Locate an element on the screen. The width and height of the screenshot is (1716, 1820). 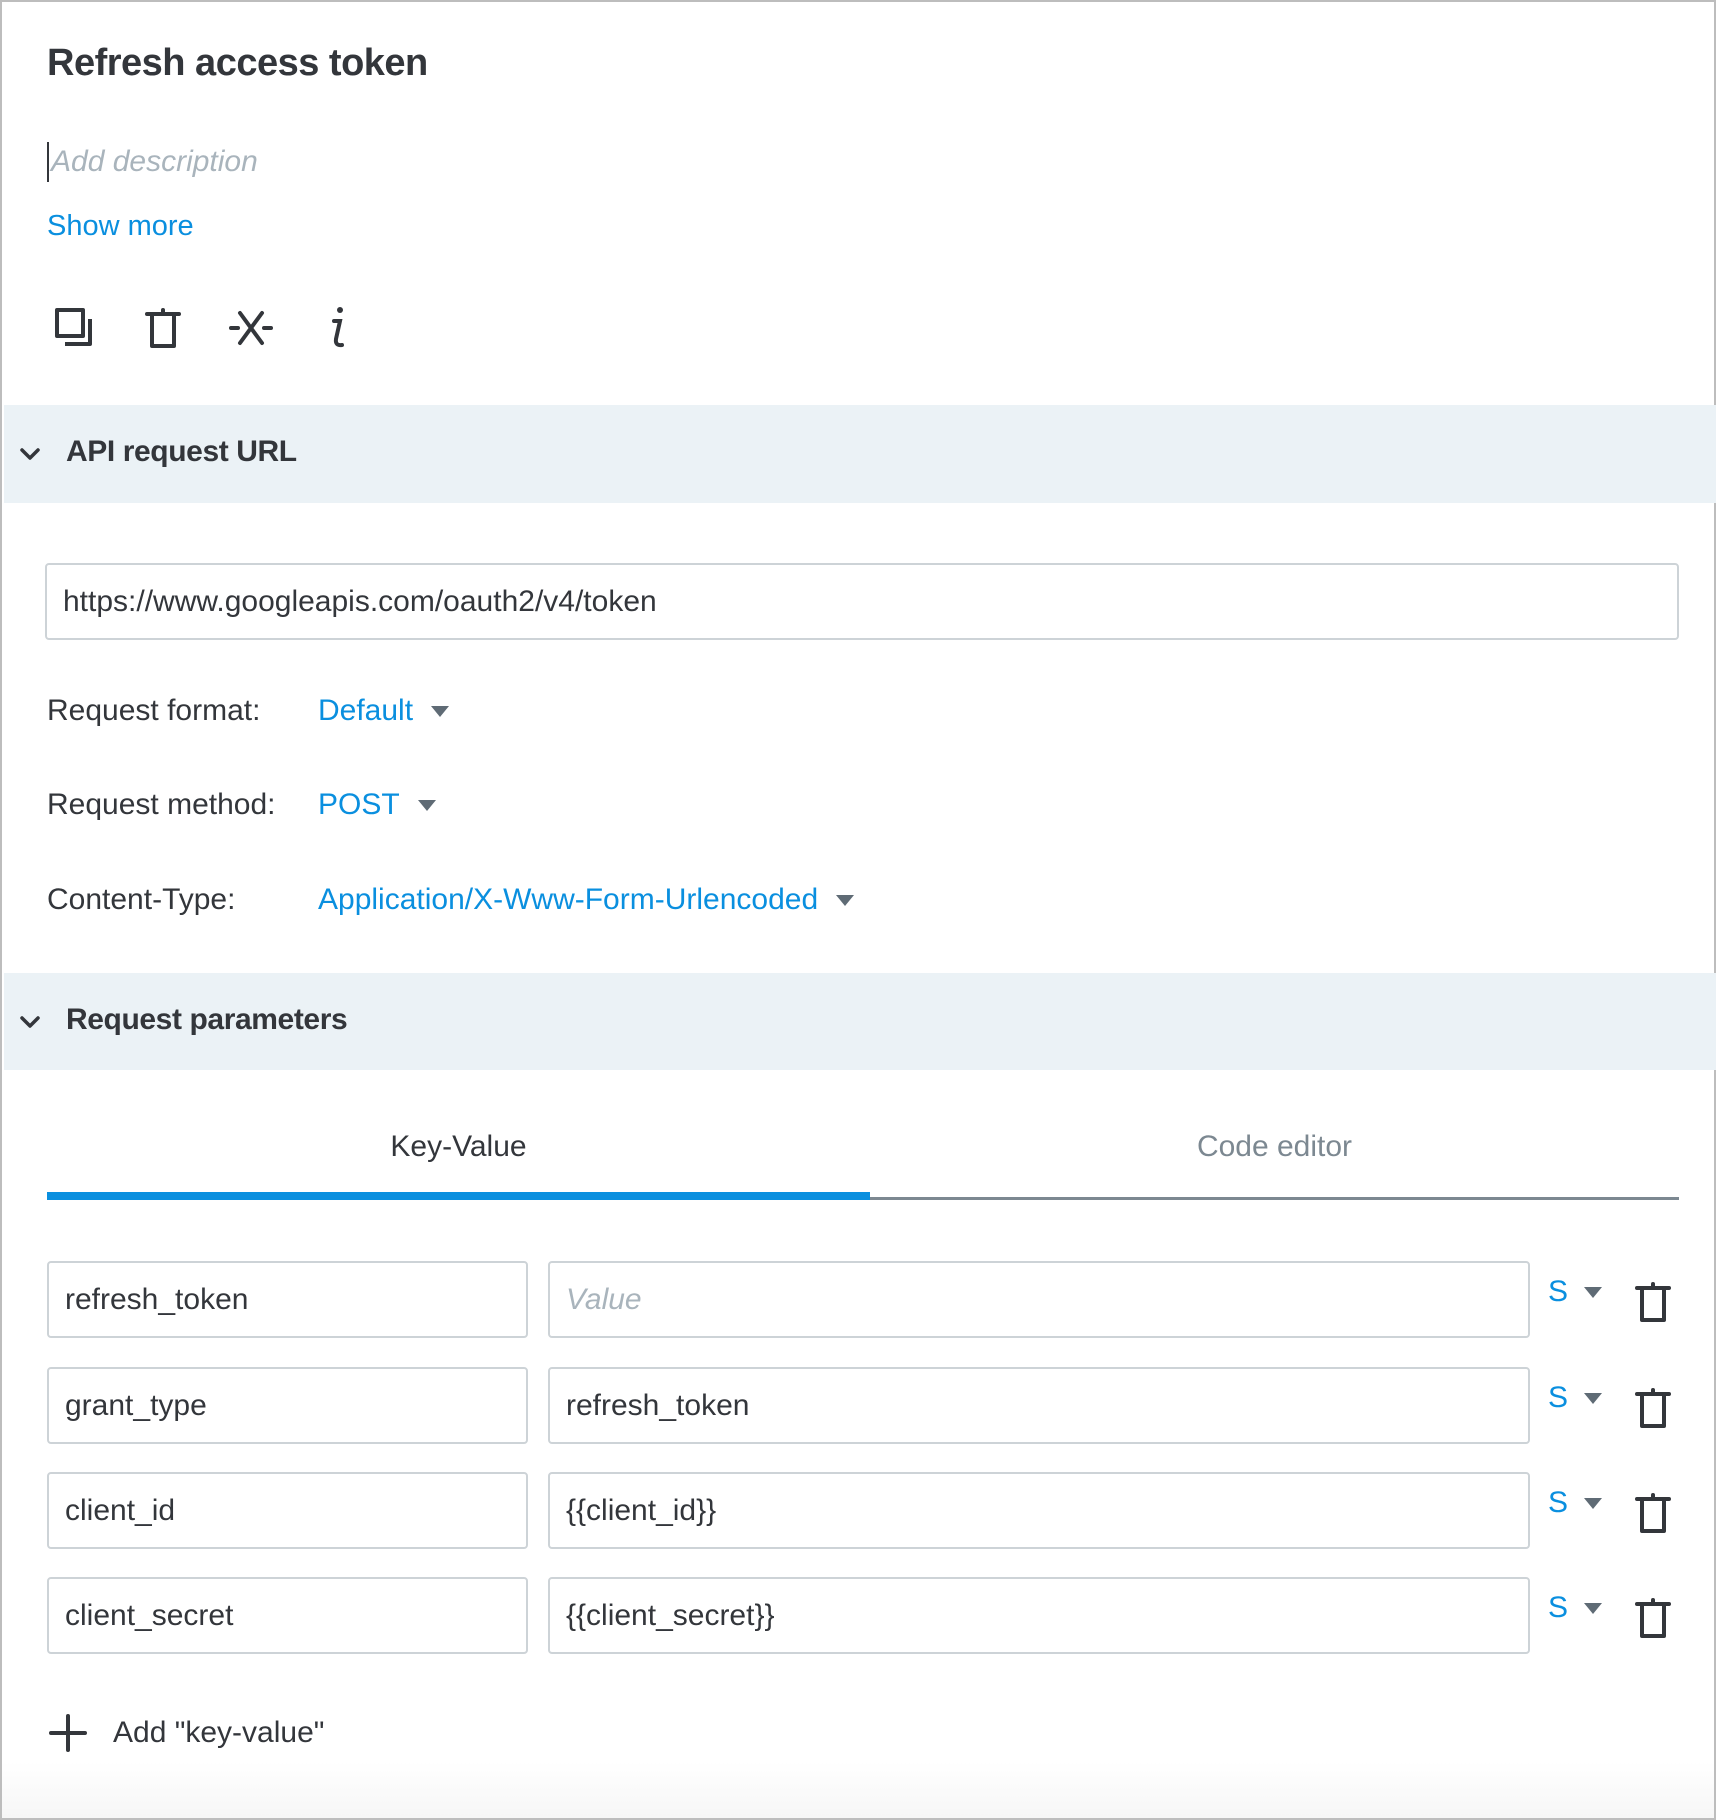
tab-key-value: Key-Value is located at coordinates (458, 1147).